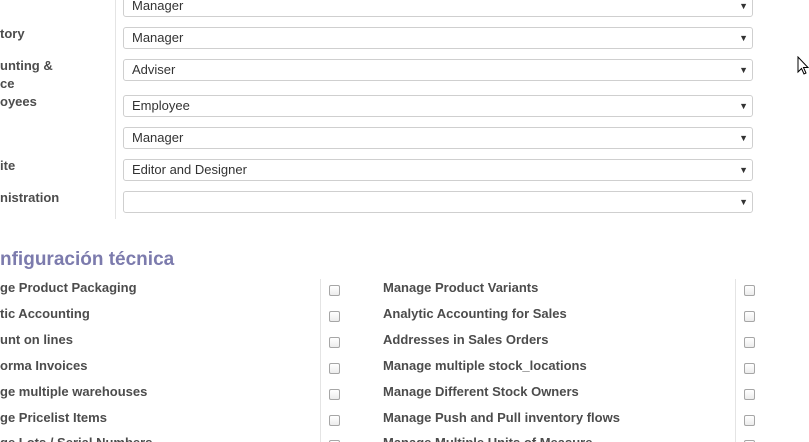  What do you see at coordinates (189, 169) in the screenshot?
I see `access-select-value: Editor and Designer` at bounding box center [189, 169].